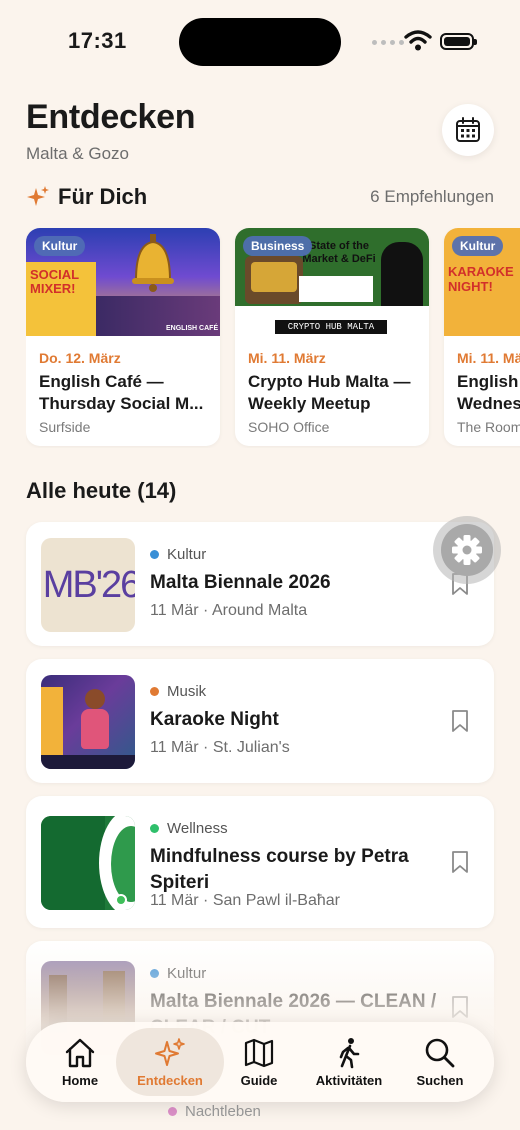 This screenshot has height=1130, width=520. Describe the element at coordinates (77, 153) in the screenshot. I see `page-subtitle: Malta & Gozo` at that location.